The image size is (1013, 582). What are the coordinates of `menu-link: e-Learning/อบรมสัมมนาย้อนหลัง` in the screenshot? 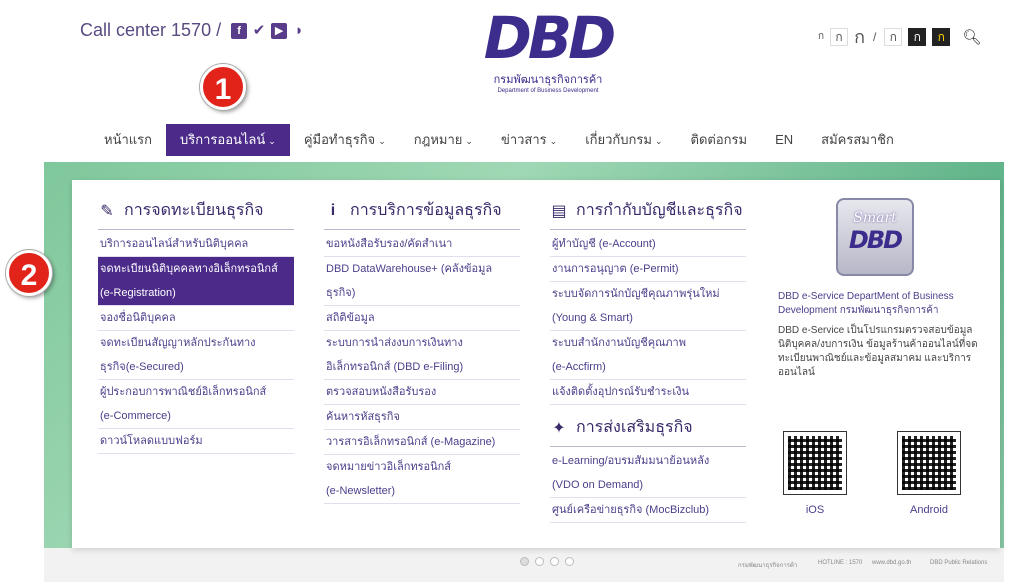 It's located at (648, 461).